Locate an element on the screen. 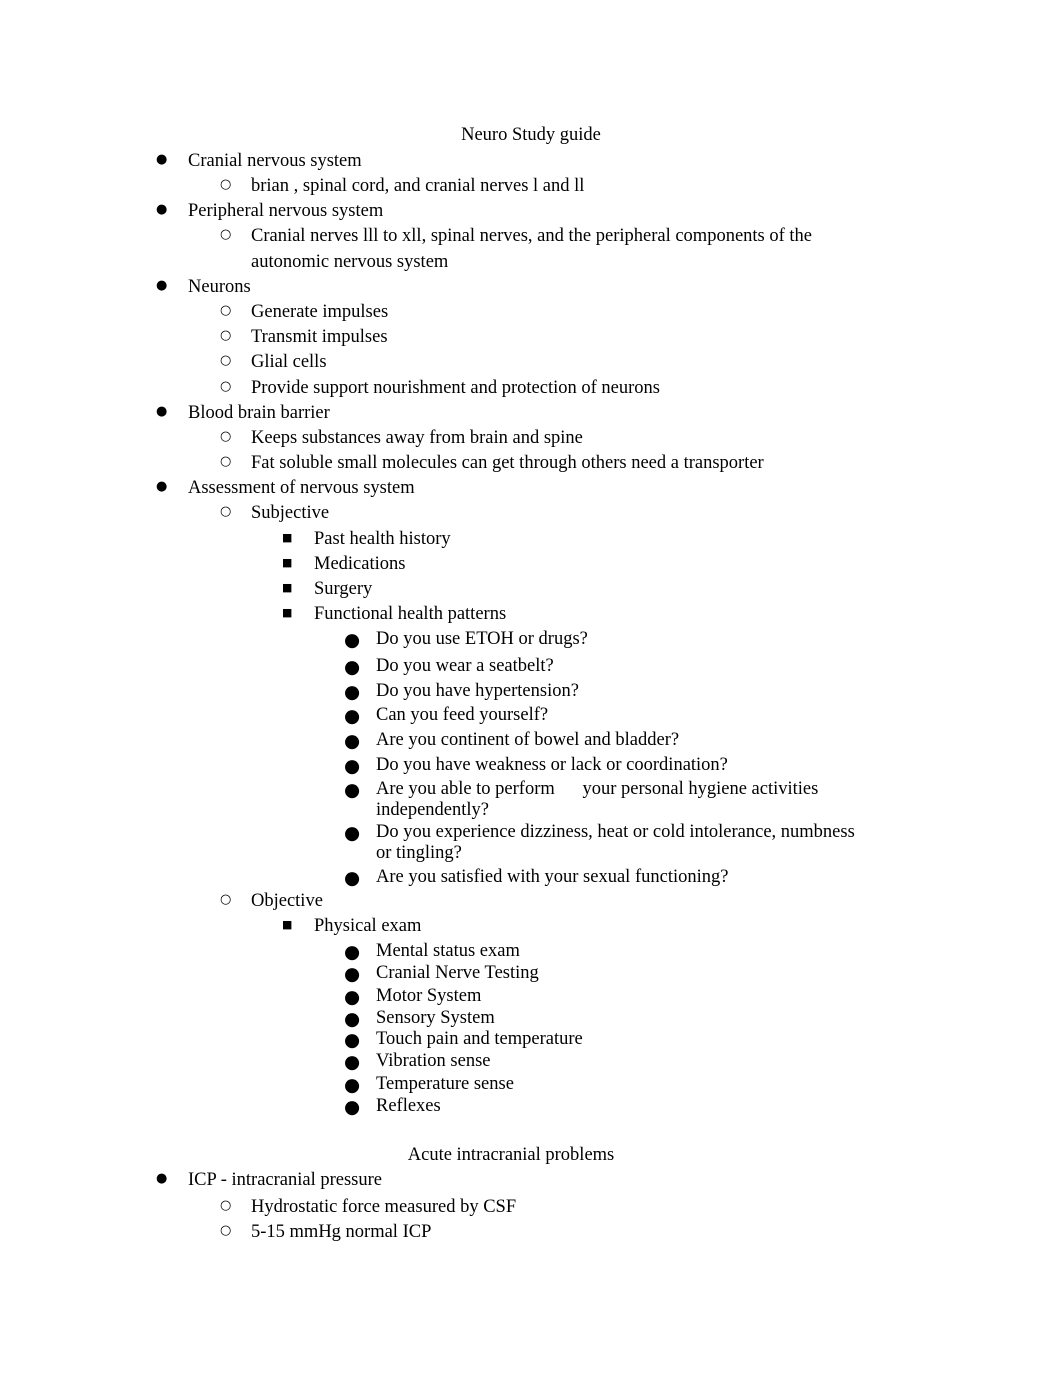 The height and width of the screenshot is (1377, 1062). list-item: Past health history is located at coordinates (382, 539).